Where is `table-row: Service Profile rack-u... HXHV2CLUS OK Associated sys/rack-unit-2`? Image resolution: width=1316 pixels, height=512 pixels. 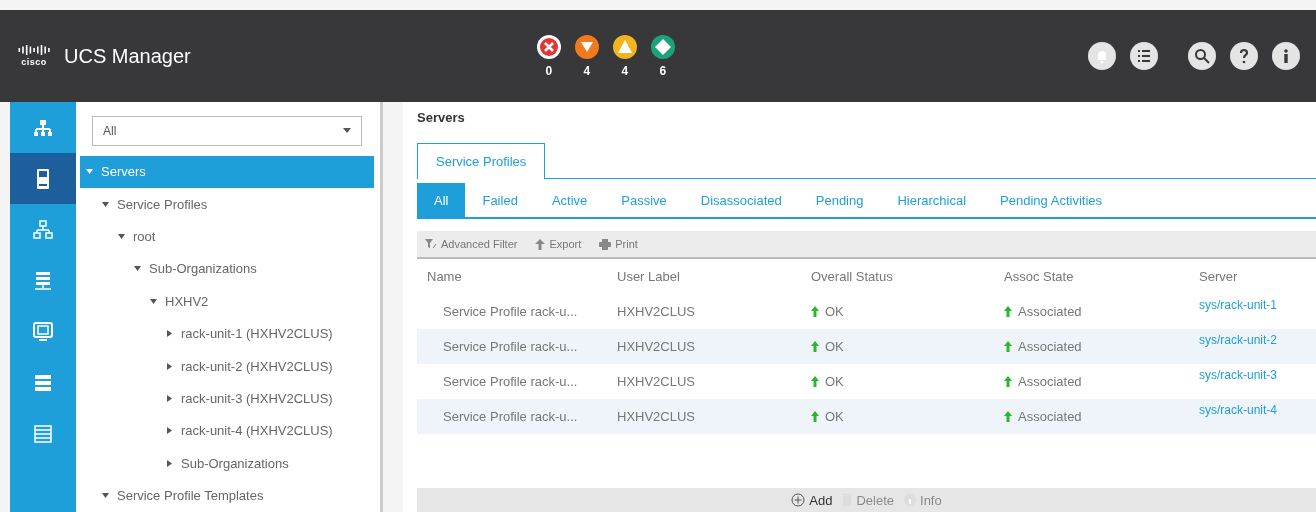
table-row: Service Profile rack-u... HXHV2CLUS OK Associated sys/rack-unit-2 is located at coordinates (866, 346).